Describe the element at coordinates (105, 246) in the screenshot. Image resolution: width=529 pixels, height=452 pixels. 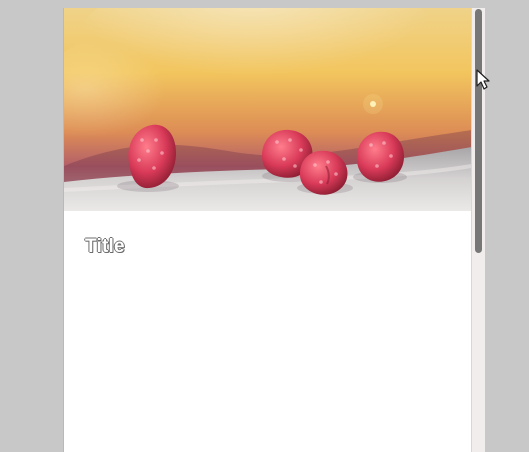
I see `card-title: Title` at that location.